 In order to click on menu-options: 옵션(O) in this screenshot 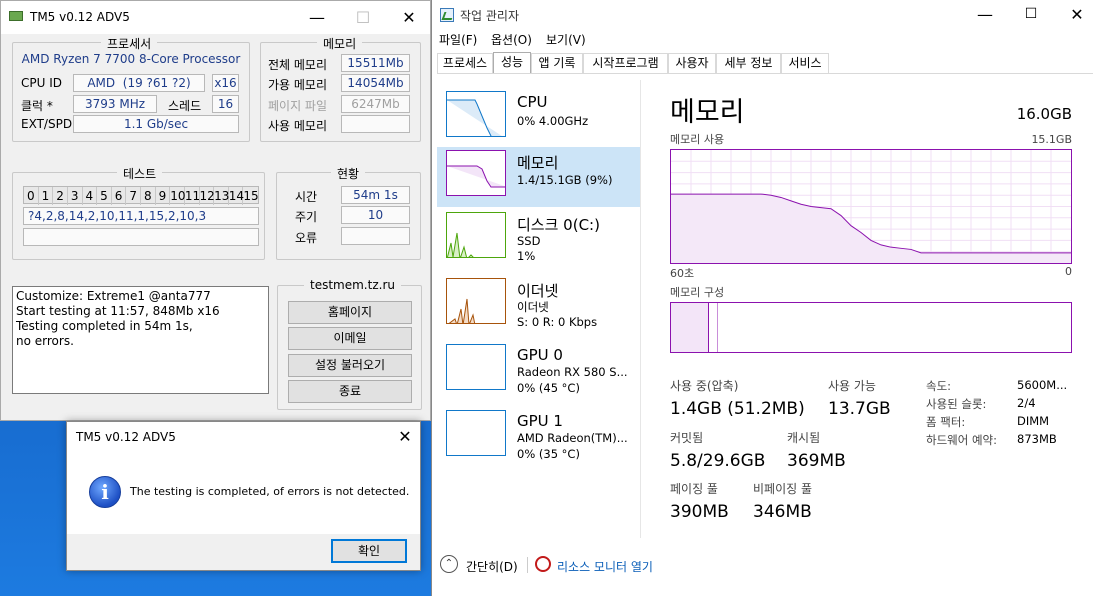, I will do `click(511, 39)`.